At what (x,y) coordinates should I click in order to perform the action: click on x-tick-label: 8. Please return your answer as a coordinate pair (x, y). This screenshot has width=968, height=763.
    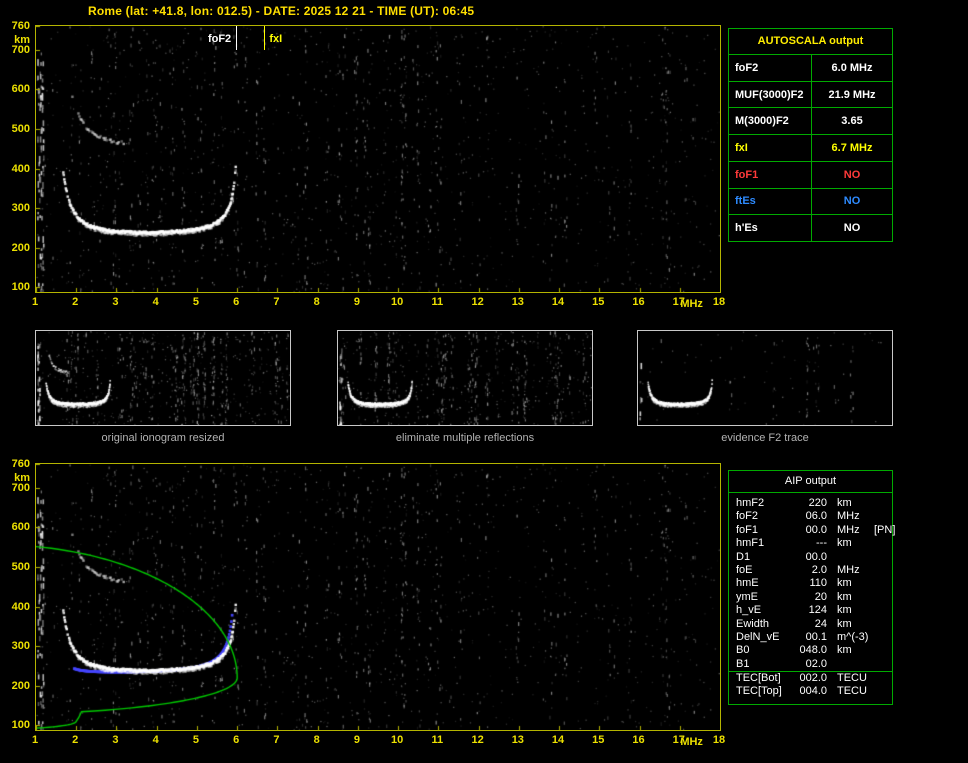
    Looking at the image, I should click on (316, 740).